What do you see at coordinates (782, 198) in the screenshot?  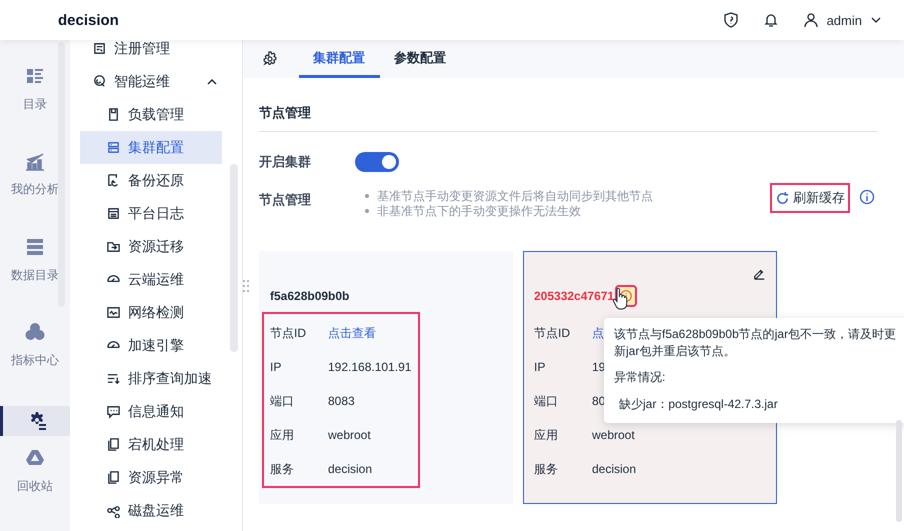 I see `refresh-icon` at bounding box center [782, 198].